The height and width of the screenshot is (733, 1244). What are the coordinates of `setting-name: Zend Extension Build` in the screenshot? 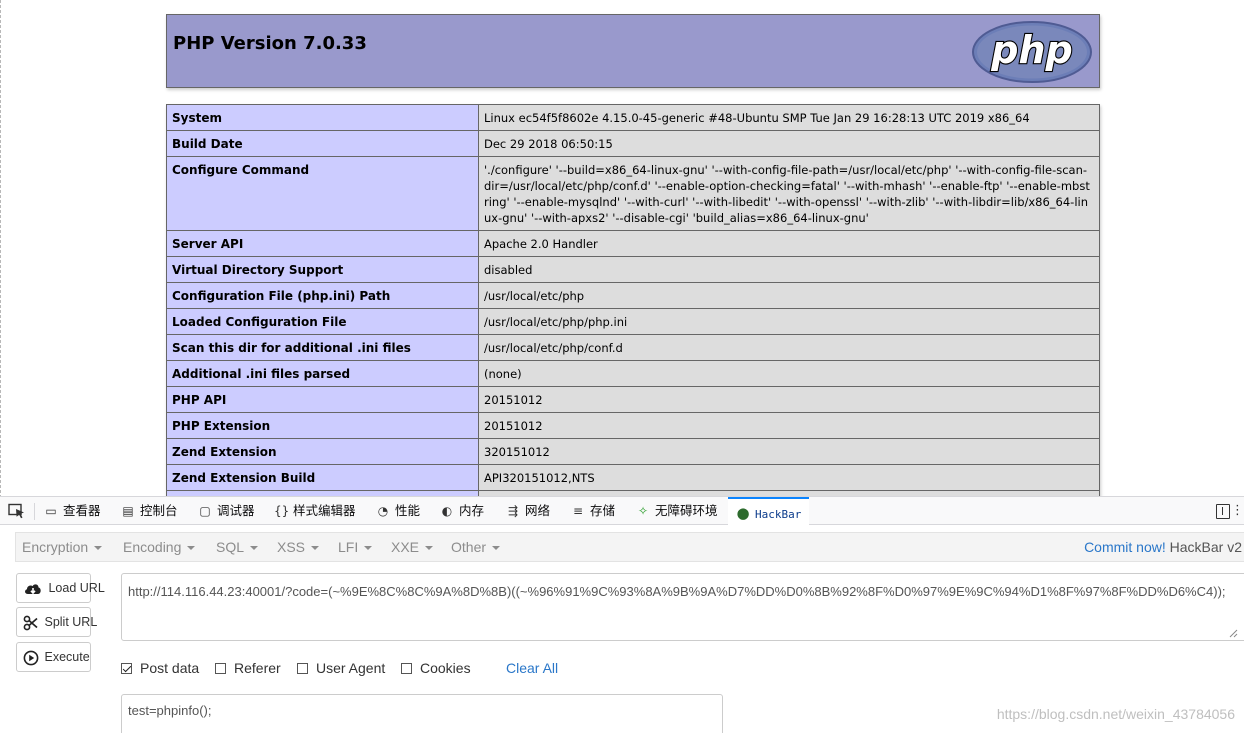 It's located at (322, 477).